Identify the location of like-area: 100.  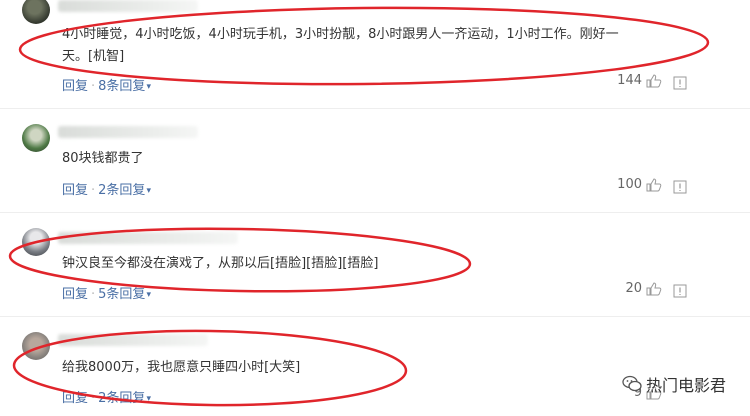
(639, 184).